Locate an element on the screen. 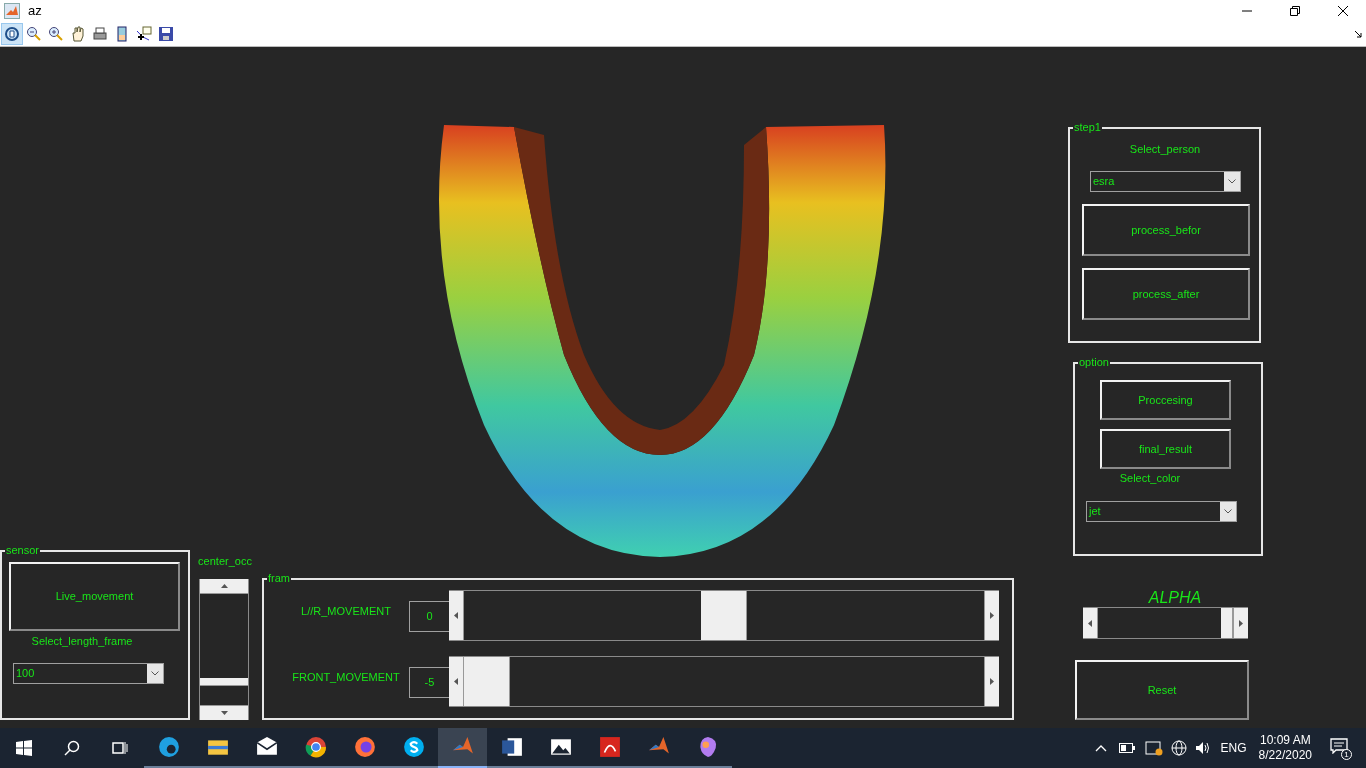 The height and width of the screenshot is (768, 1366). chevron-up-icon is located at coordinates (1100, 748).